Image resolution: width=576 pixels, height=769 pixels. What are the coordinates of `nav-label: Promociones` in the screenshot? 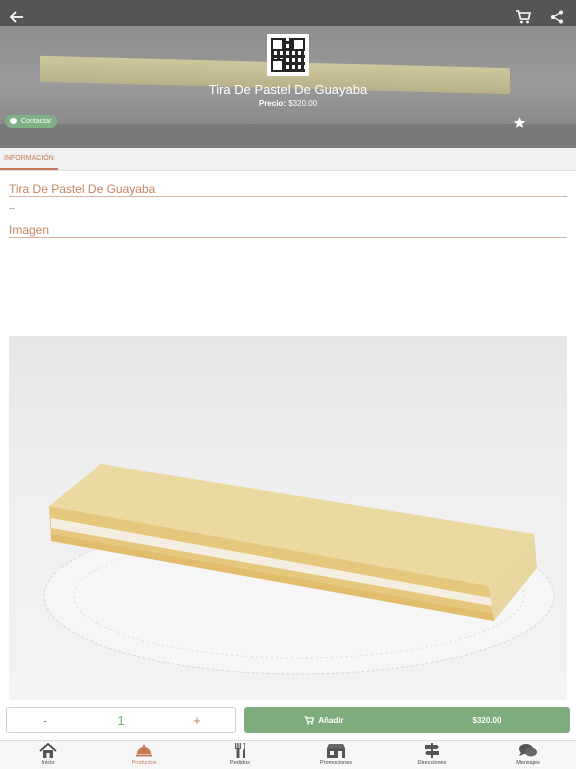 It's located at (336, 763).